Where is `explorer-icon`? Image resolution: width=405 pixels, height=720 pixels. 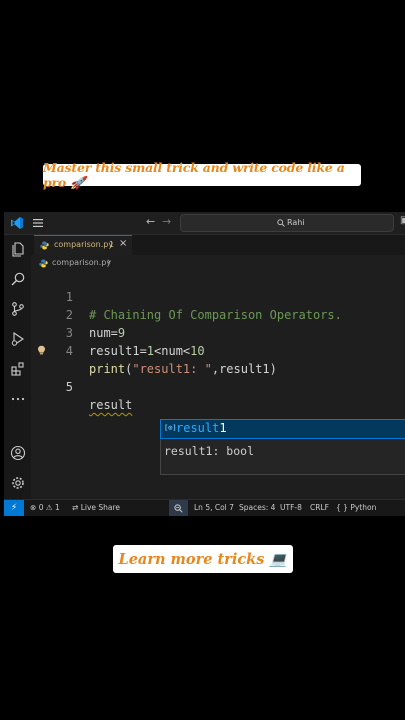 explorer-icon is located at coordinates (18, 249).